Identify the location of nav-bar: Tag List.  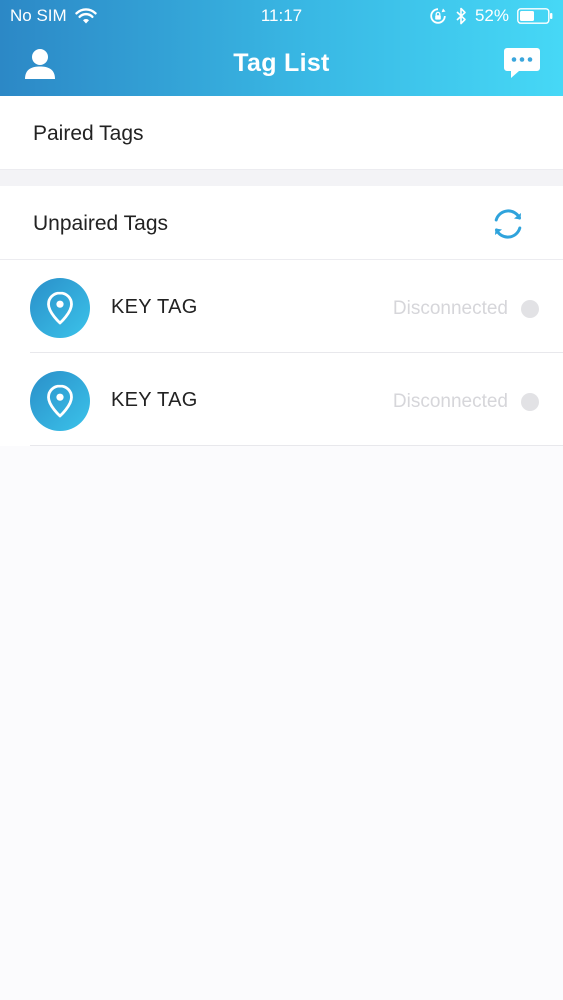
(281, 64).